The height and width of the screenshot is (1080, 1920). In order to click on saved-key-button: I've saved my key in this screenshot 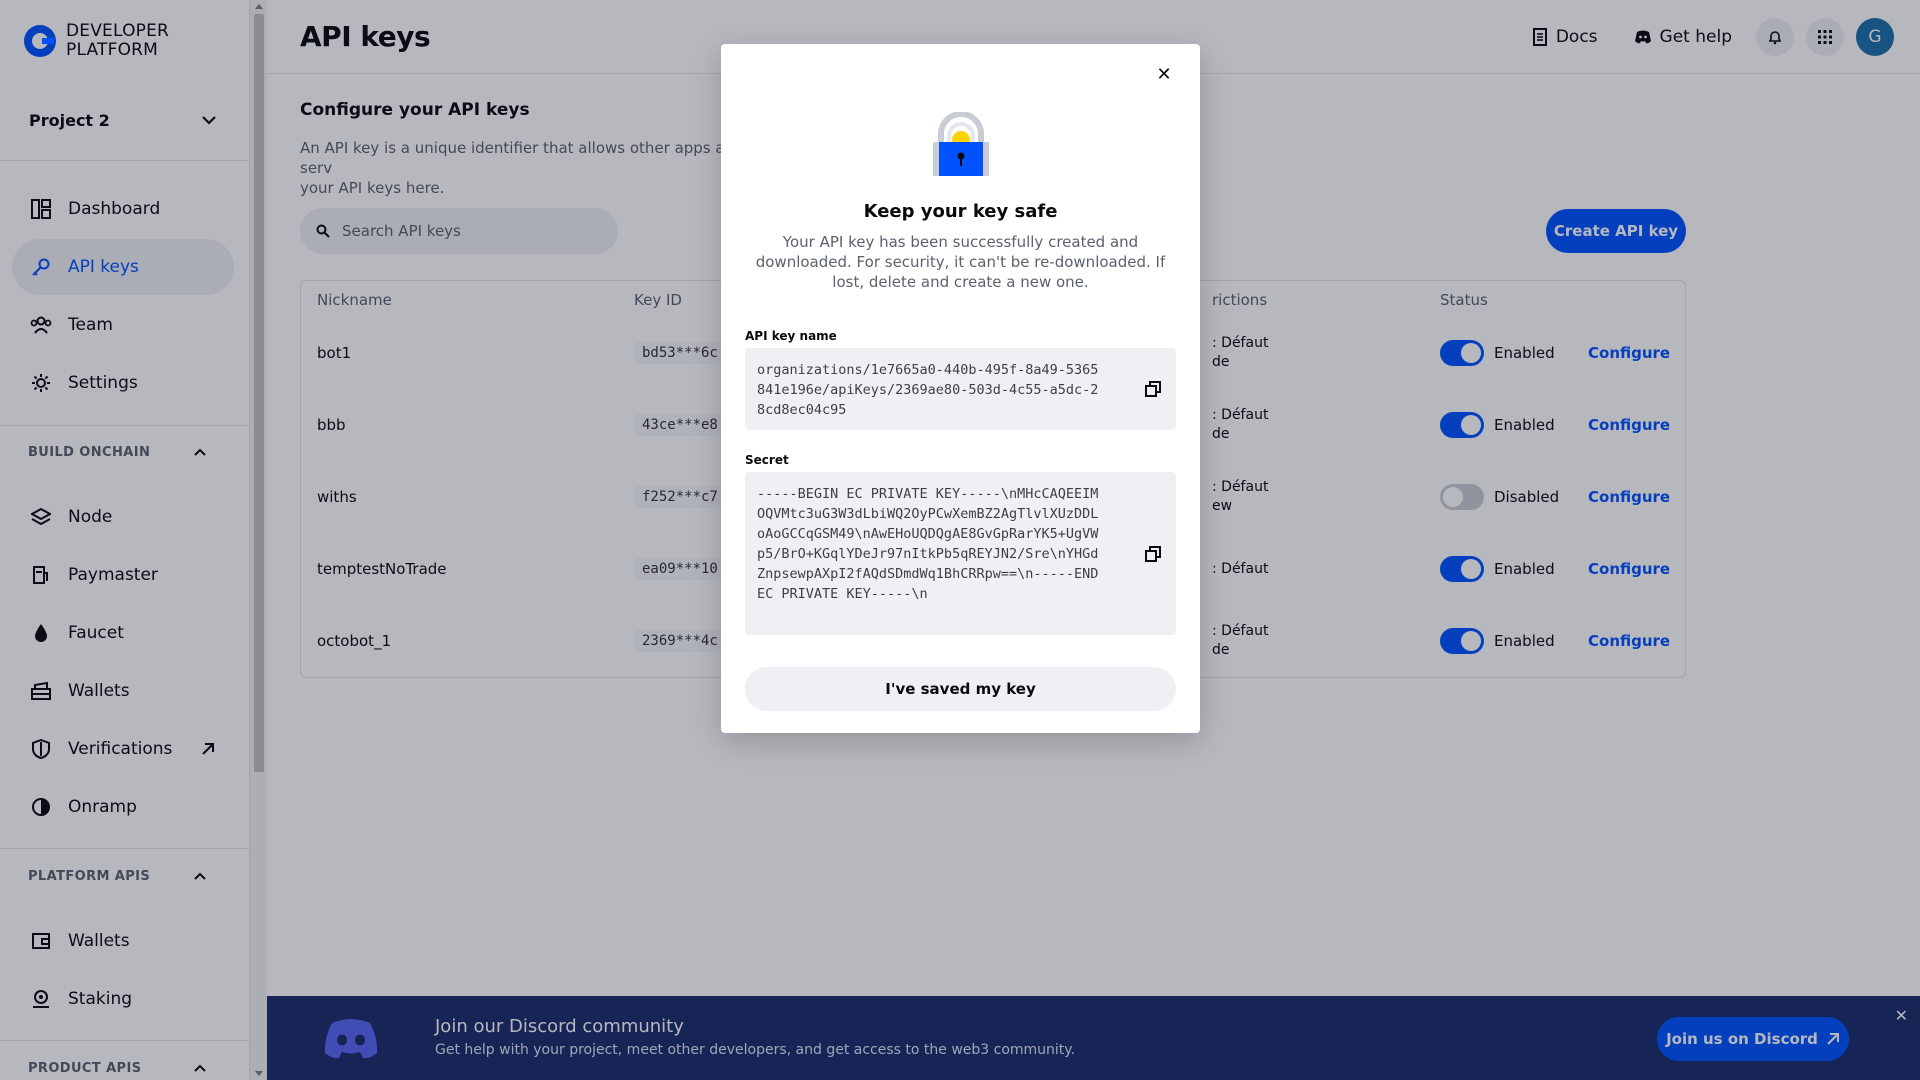, I will do `click(960, 689)`.